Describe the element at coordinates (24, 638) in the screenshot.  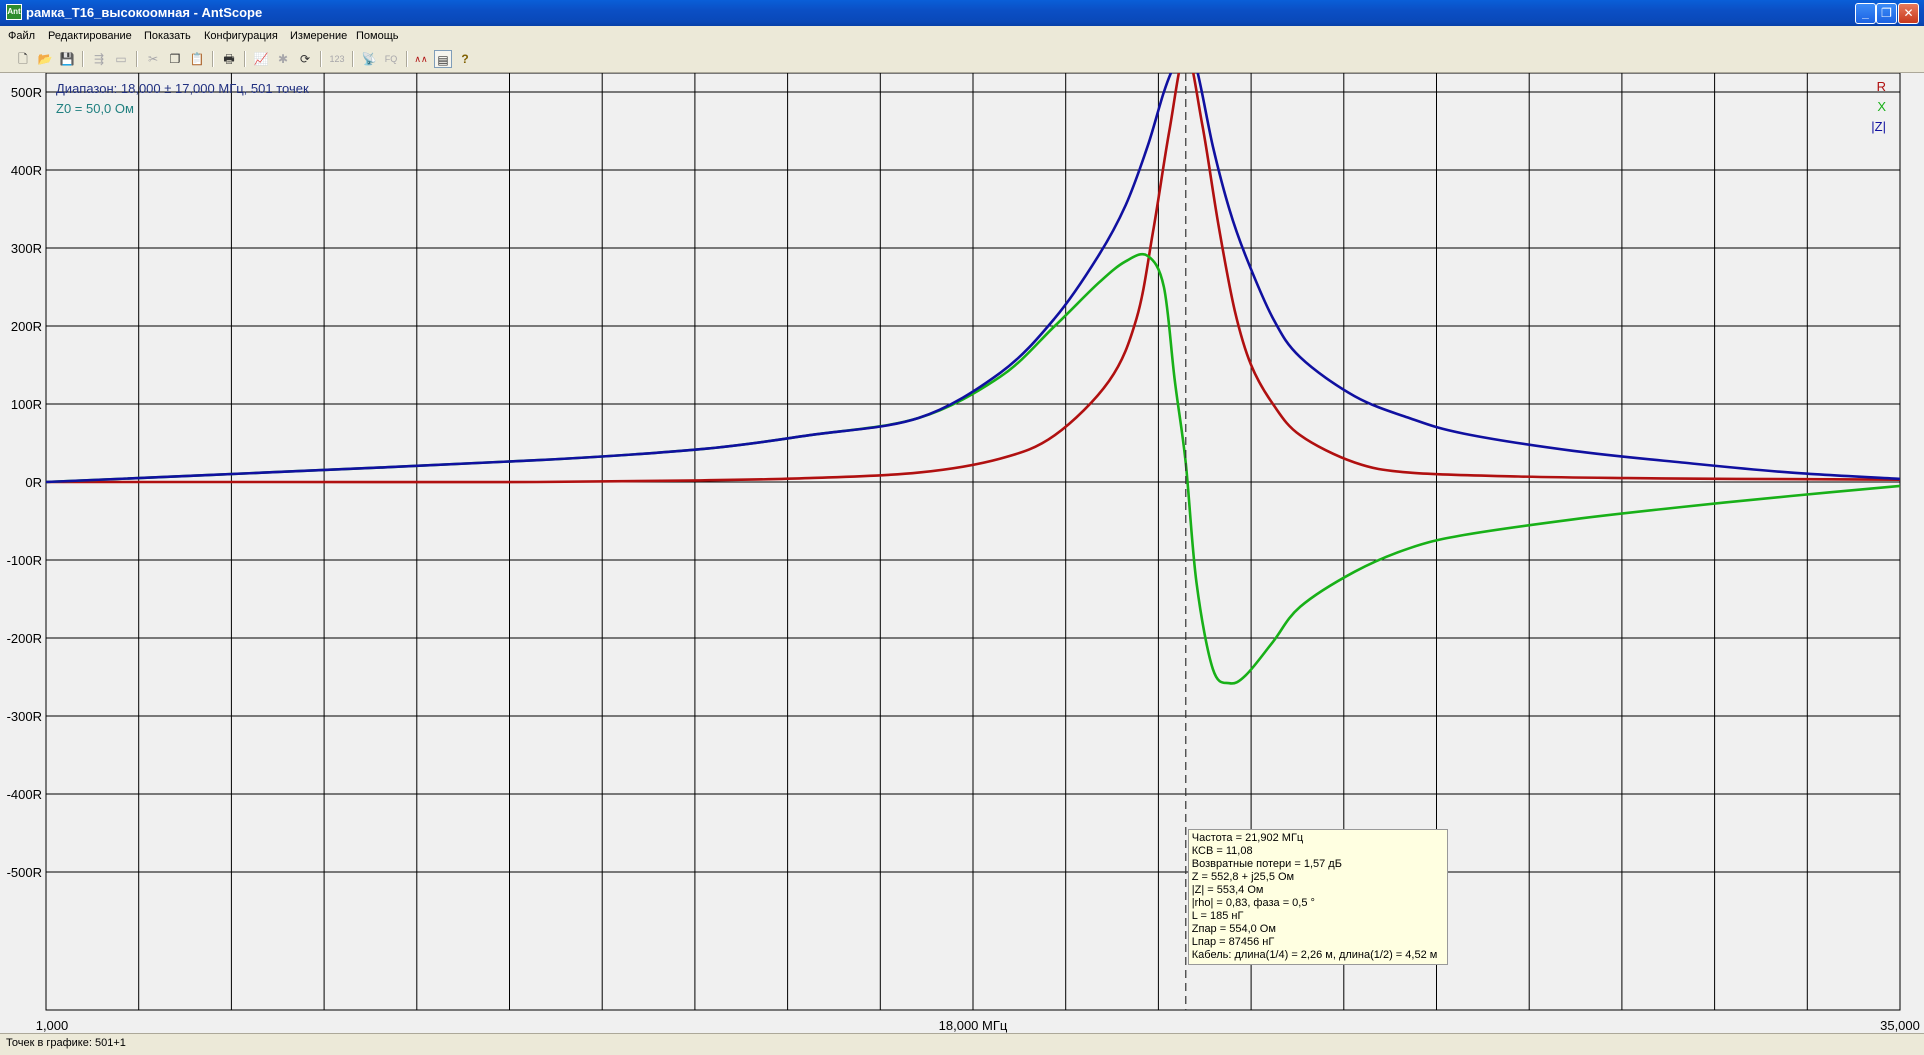
I see `y-tick-label: -200R` at that location.